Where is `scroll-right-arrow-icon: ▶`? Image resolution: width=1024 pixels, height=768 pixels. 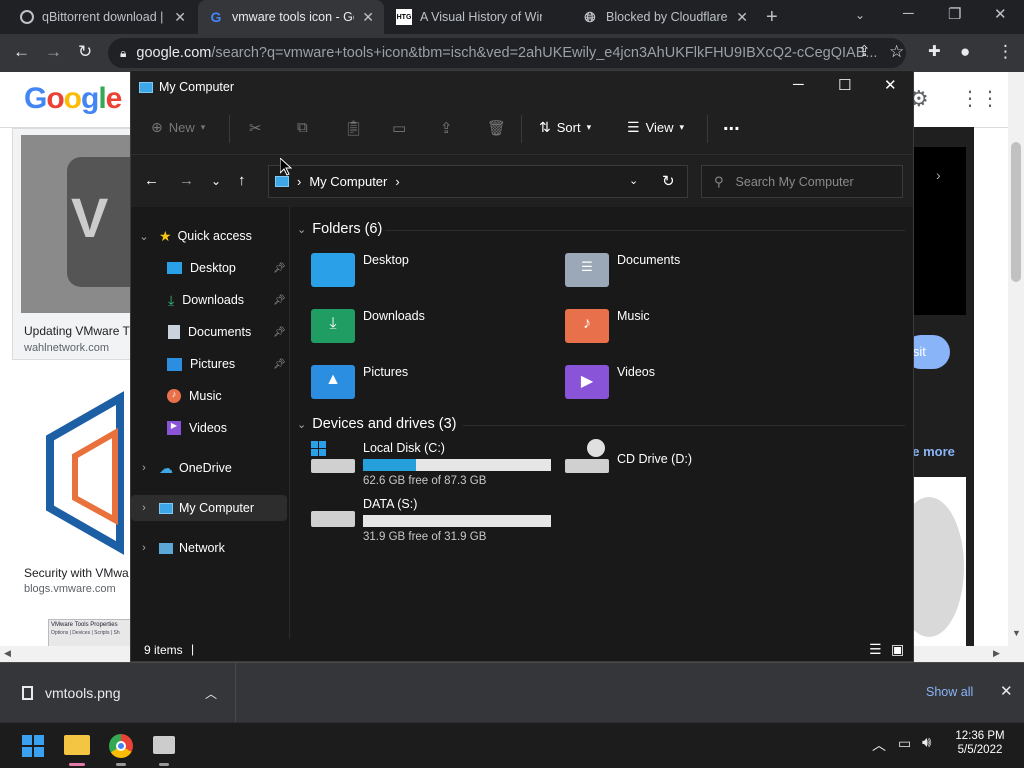
scroll-right-arrow-icon: ▶ is located at coordinates (996, 653).